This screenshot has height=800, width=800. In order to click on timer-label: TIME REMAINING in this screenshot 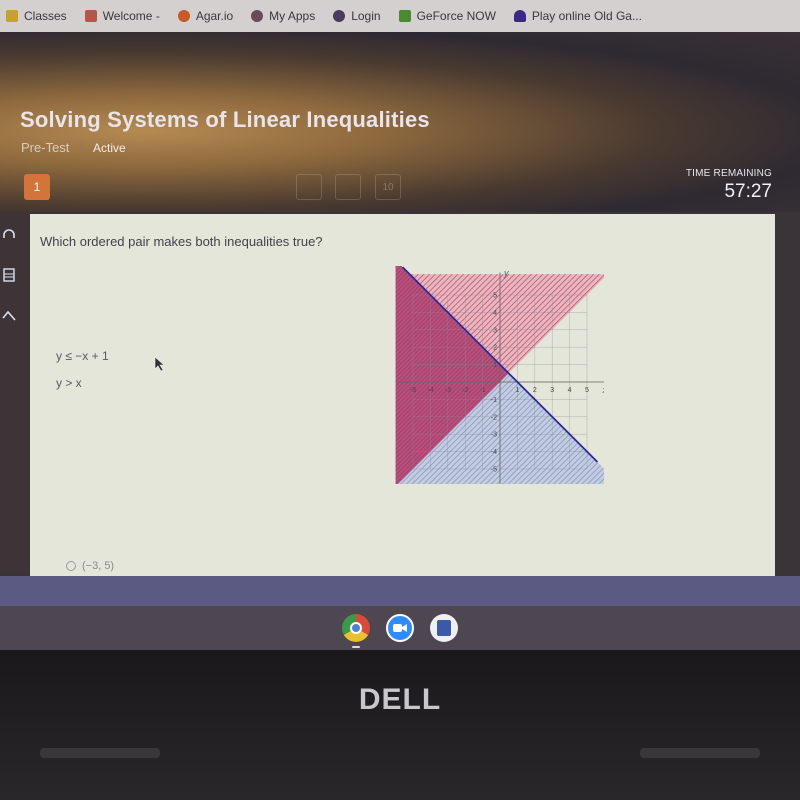, I will do `click(728, 173)`.